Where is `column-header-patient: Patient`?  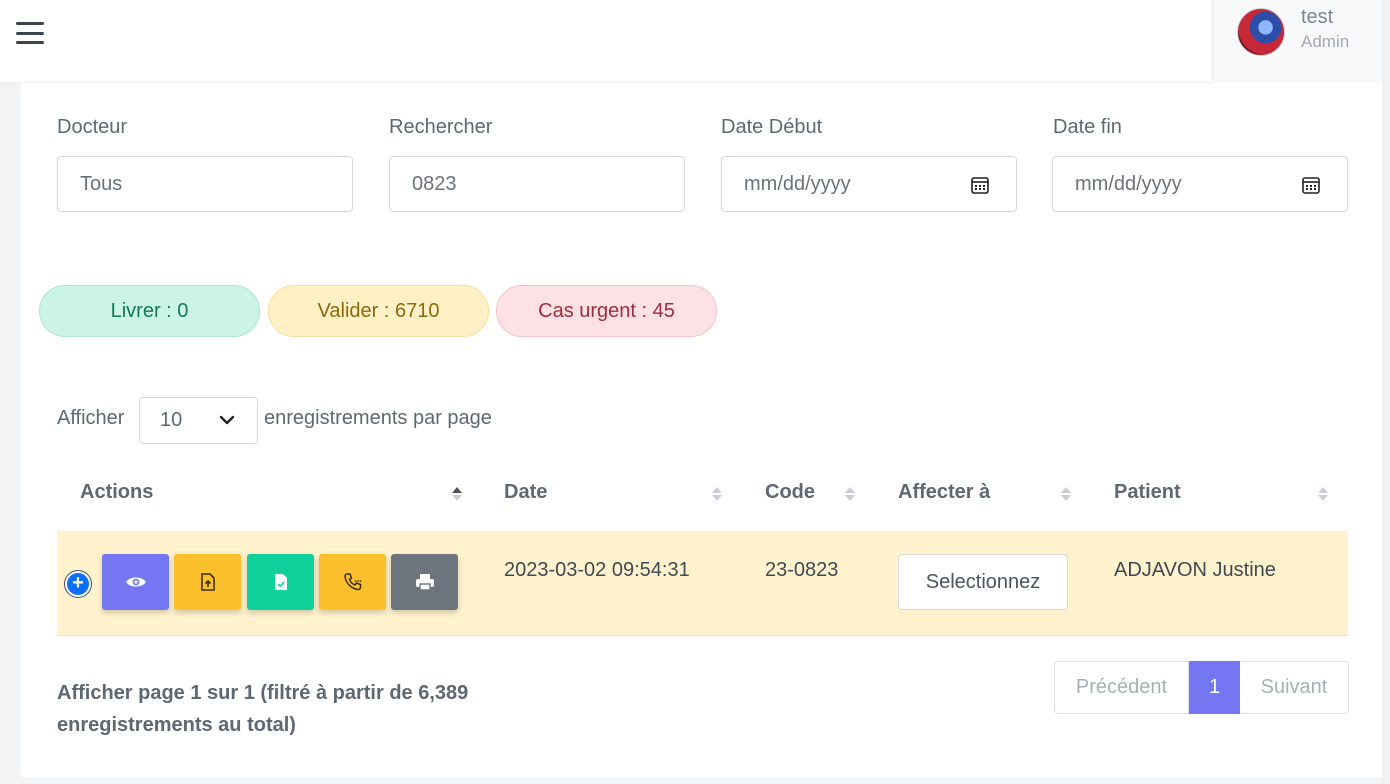
column-header-patient: Patient is located at coordinates (1147, 492).